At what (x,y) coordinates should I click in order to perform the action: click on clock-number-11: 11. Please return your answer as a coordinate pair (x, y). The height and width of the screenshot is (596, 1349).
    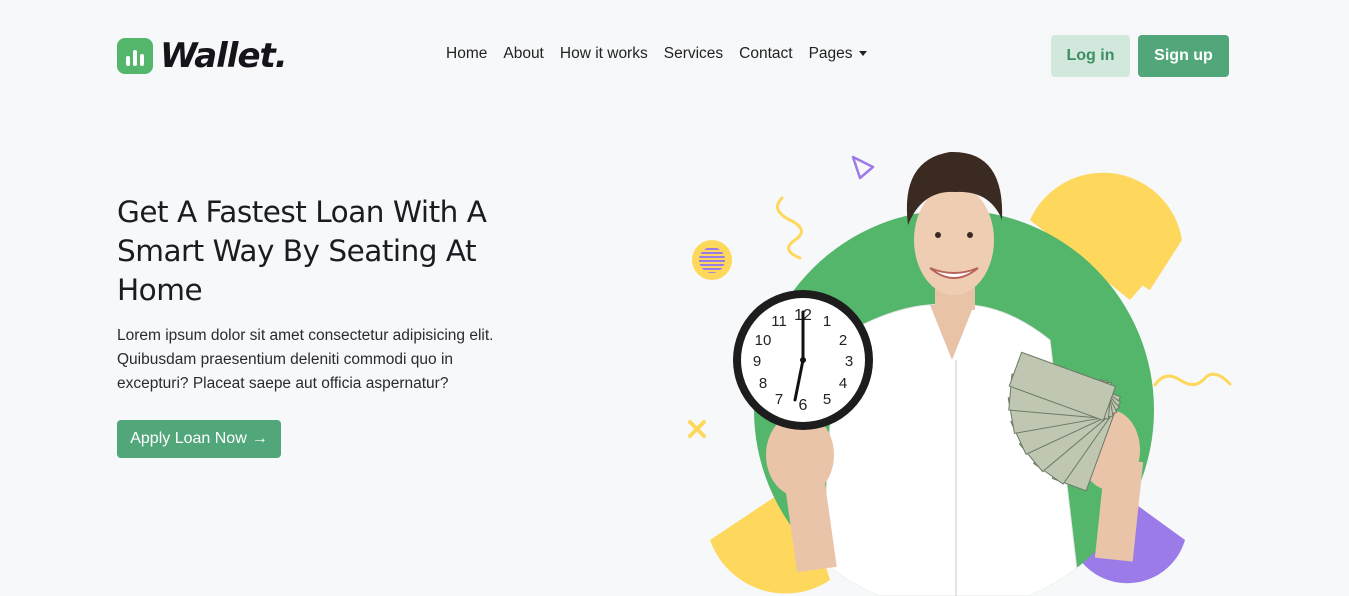
    Looking at the image, I should click on (779, 321).